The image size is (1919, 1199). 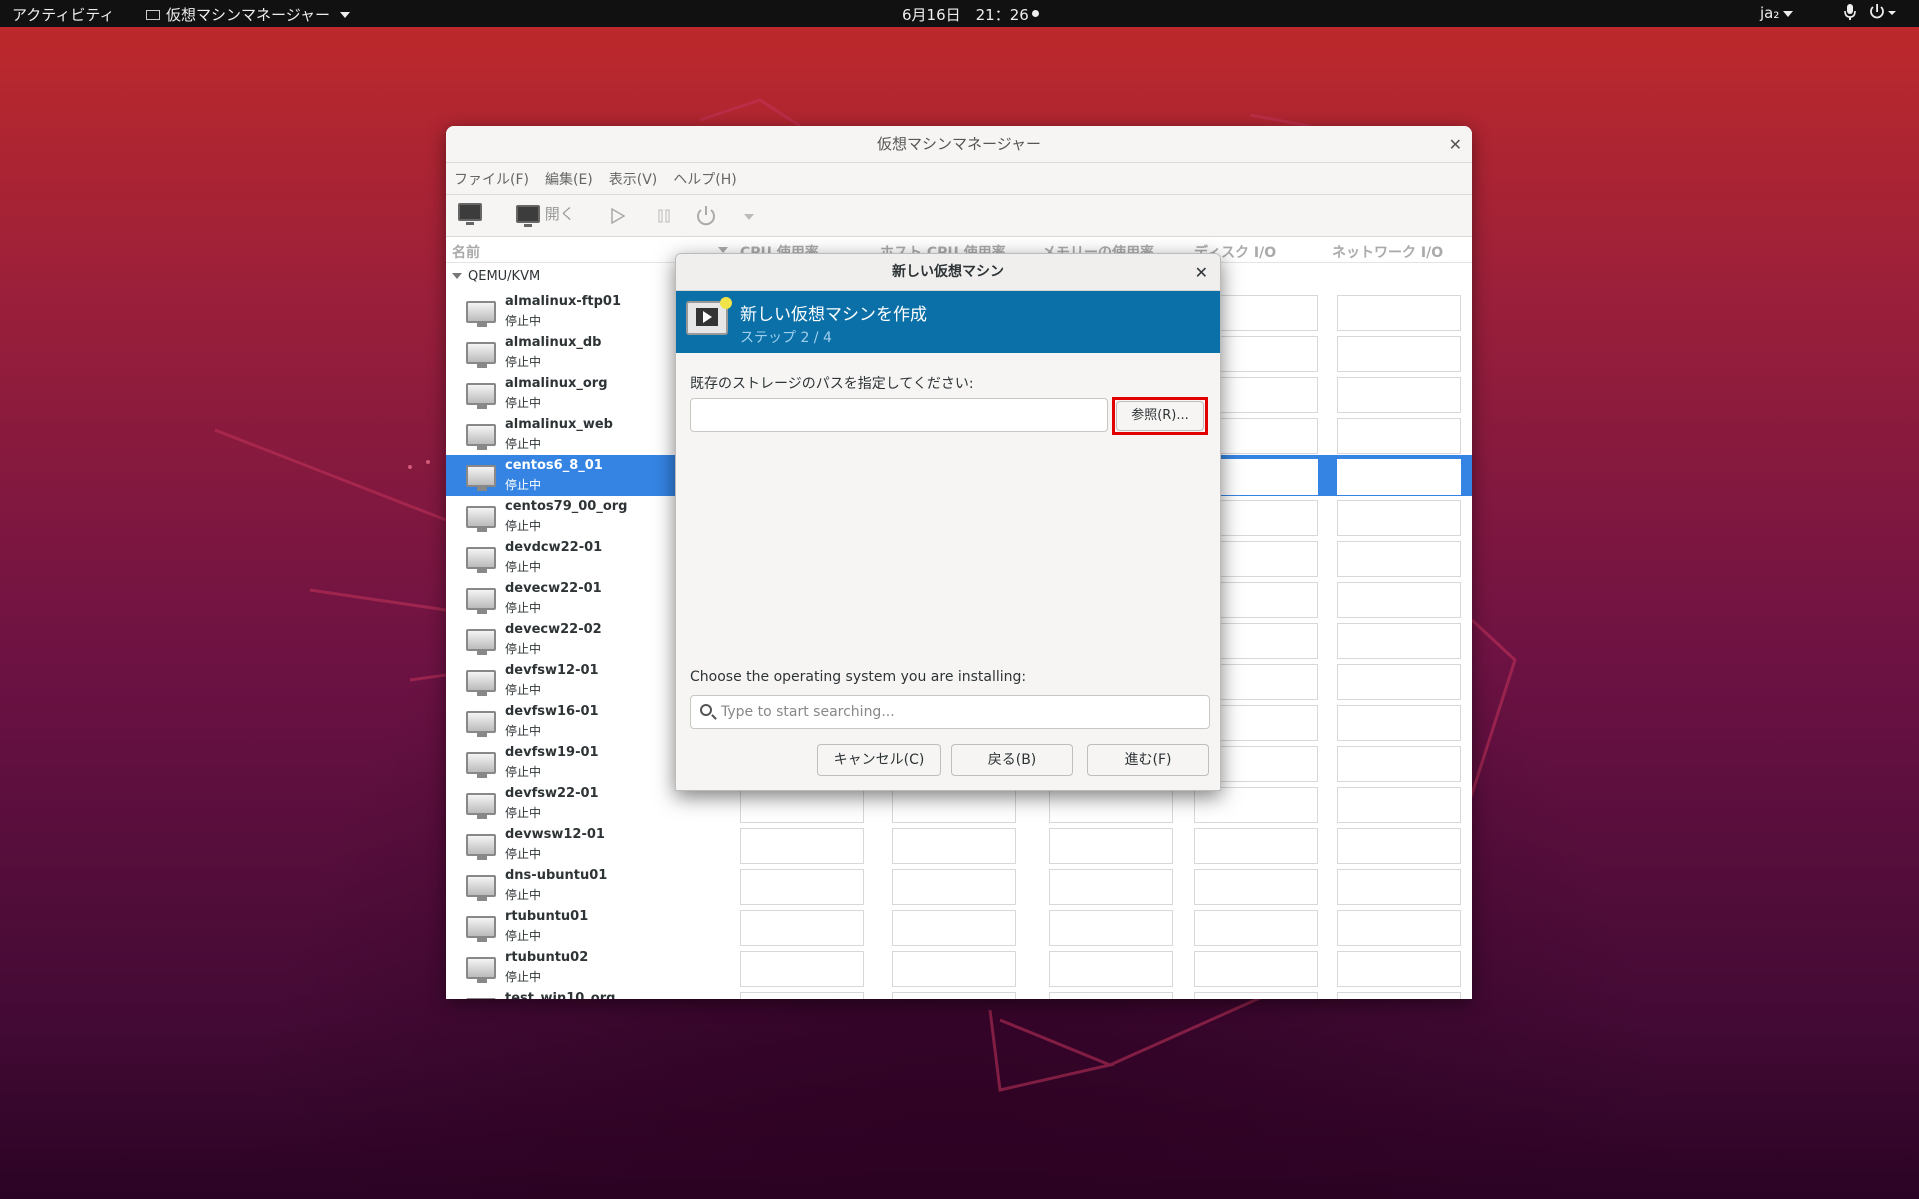 I want to click on vm-name: devfsw12-01, so click(x=552, y=670).